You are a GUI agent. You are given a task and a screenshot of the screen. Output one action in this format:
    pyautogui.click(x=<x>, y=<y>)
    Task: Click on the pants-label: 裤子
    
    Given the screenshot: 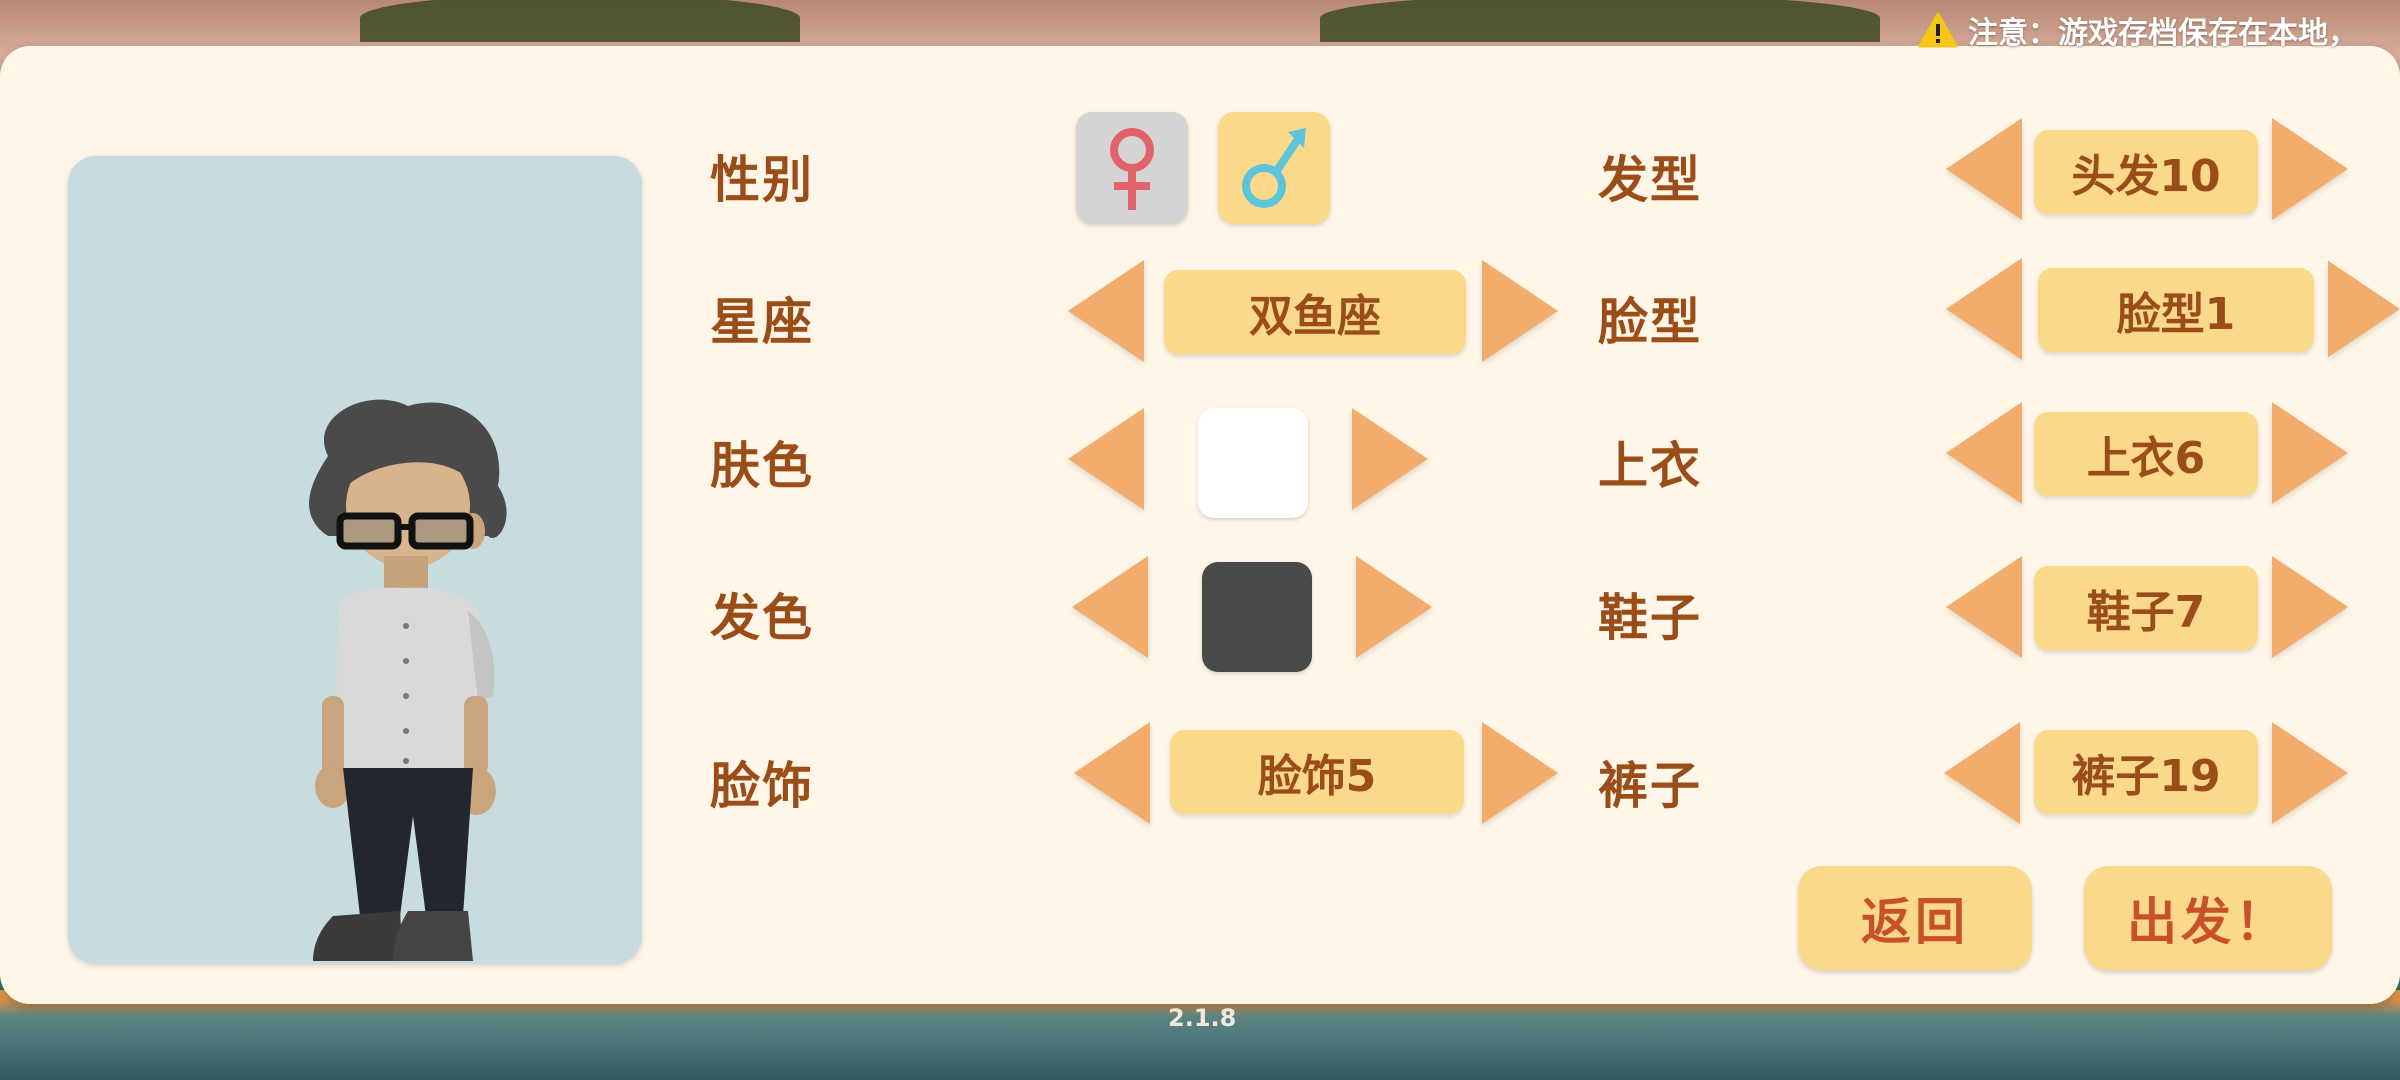 What is the action you would take?
    pyautogui.click(x=1650, y=786)
    